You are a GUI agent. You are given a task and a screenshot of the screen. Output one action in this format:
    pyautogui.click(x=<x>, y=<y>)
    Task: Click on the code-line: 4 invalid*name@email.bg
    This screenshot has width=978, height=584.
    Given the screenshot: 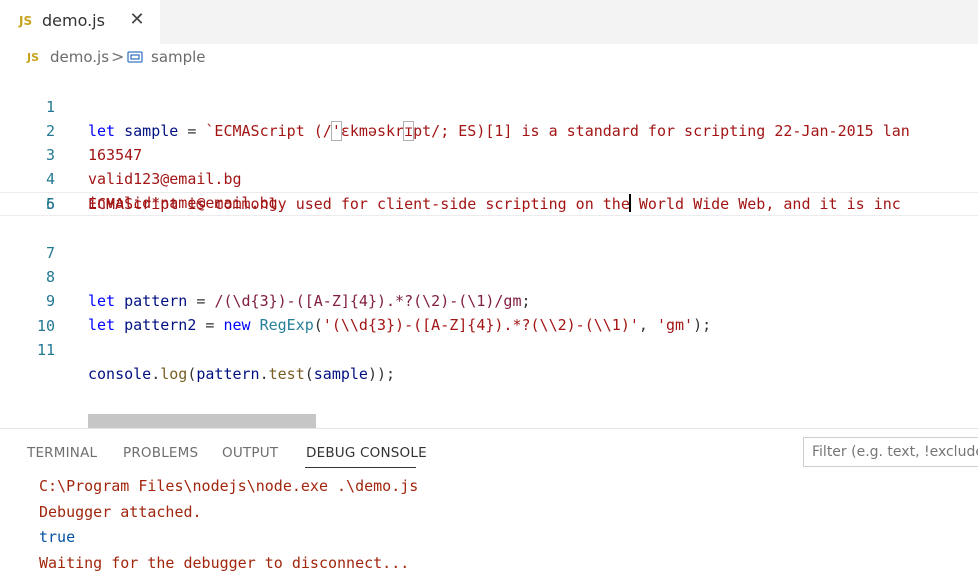 What is the action you would take?
    pyautogui.click(x=489, y=177)
    